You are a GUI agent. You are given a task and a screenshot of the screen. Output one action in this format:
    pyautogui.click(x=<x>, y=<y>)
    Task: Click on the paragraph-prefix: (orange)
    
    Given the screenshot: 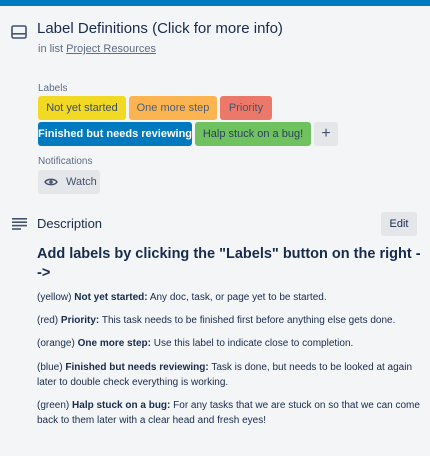 What is the action you would take?
    pyautogui.click(x=56, y=343)
    